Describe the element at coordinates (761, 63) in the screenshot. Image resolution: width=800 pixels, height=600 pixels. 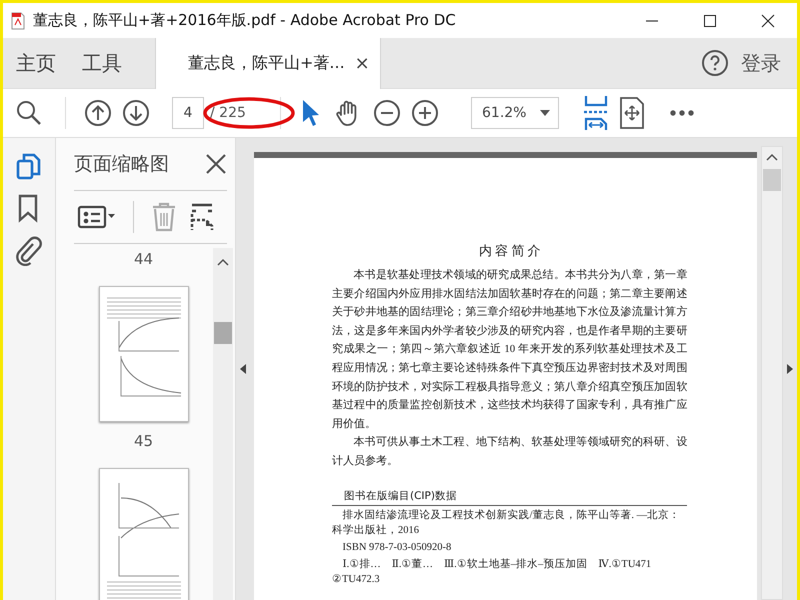
I see `sign-in-link: 登录` at that location.